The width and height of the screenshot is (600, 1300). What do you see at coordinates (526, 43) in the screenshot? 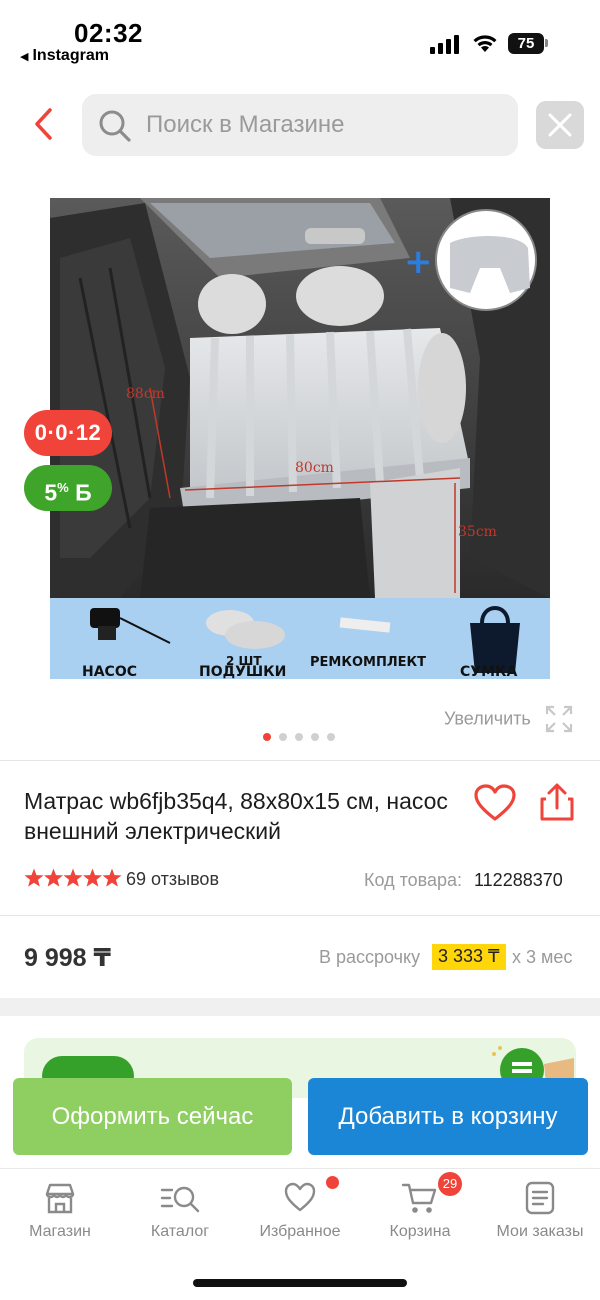
I see `battery-icon: 75` at bounding box center [526, 43].